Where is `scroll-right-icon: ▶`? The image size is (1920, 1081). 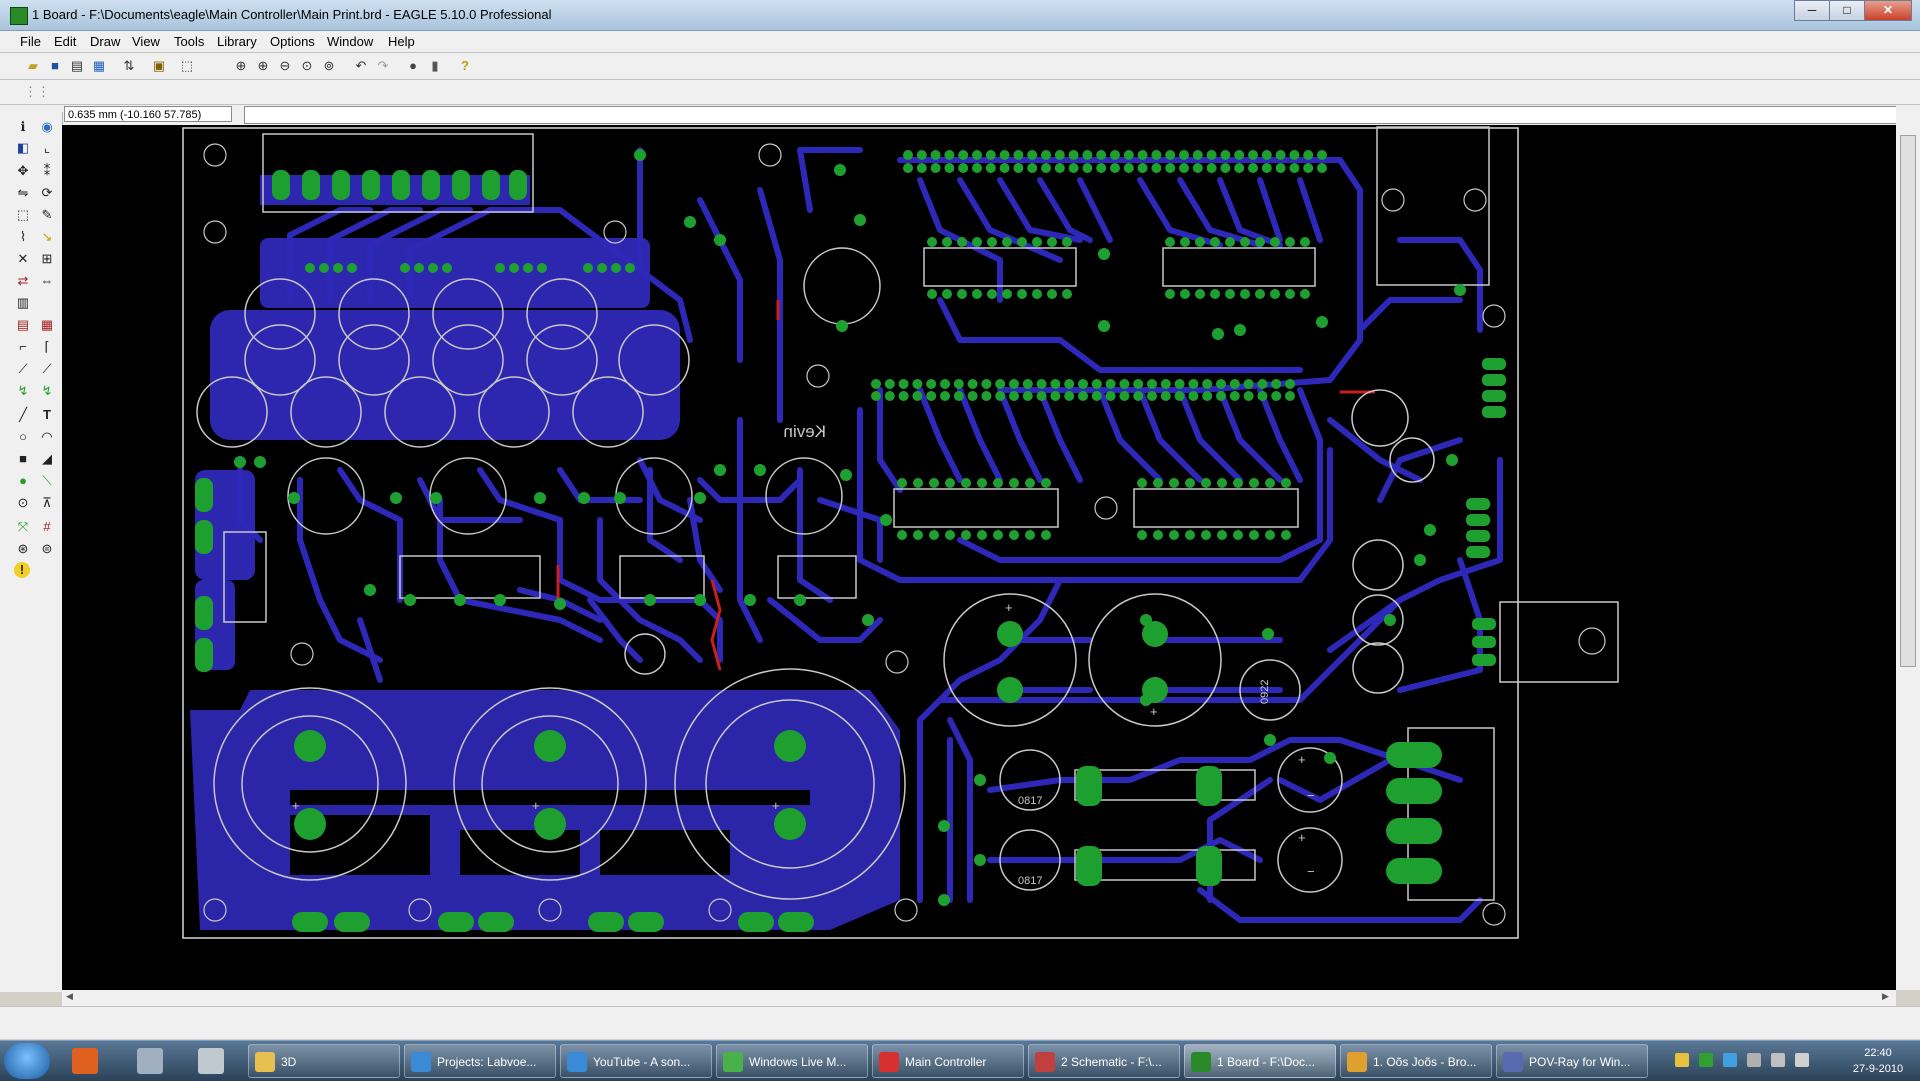
scroll-right-icon: ▶ is located at coordinates (1885, 996).